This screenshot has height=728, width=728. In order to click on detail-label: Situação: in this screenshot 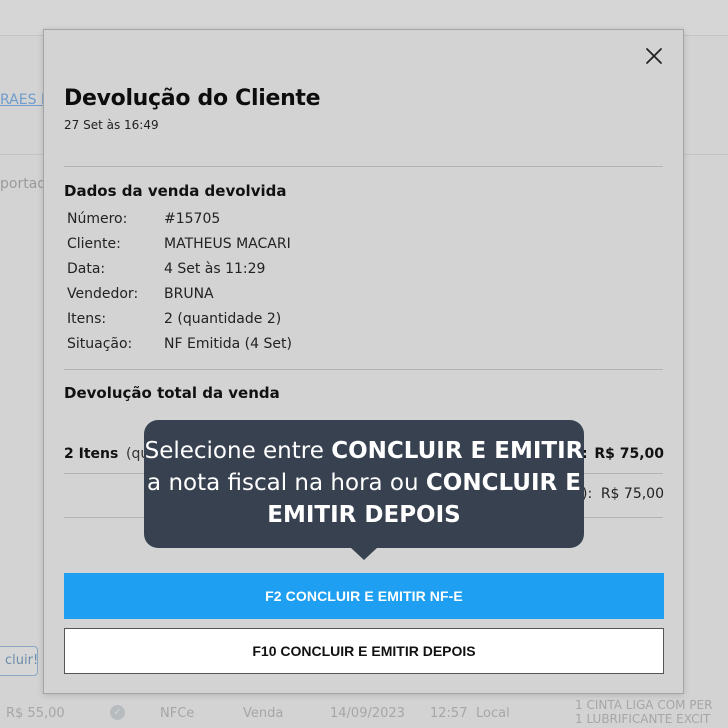, I will do `click(100, 344)`.